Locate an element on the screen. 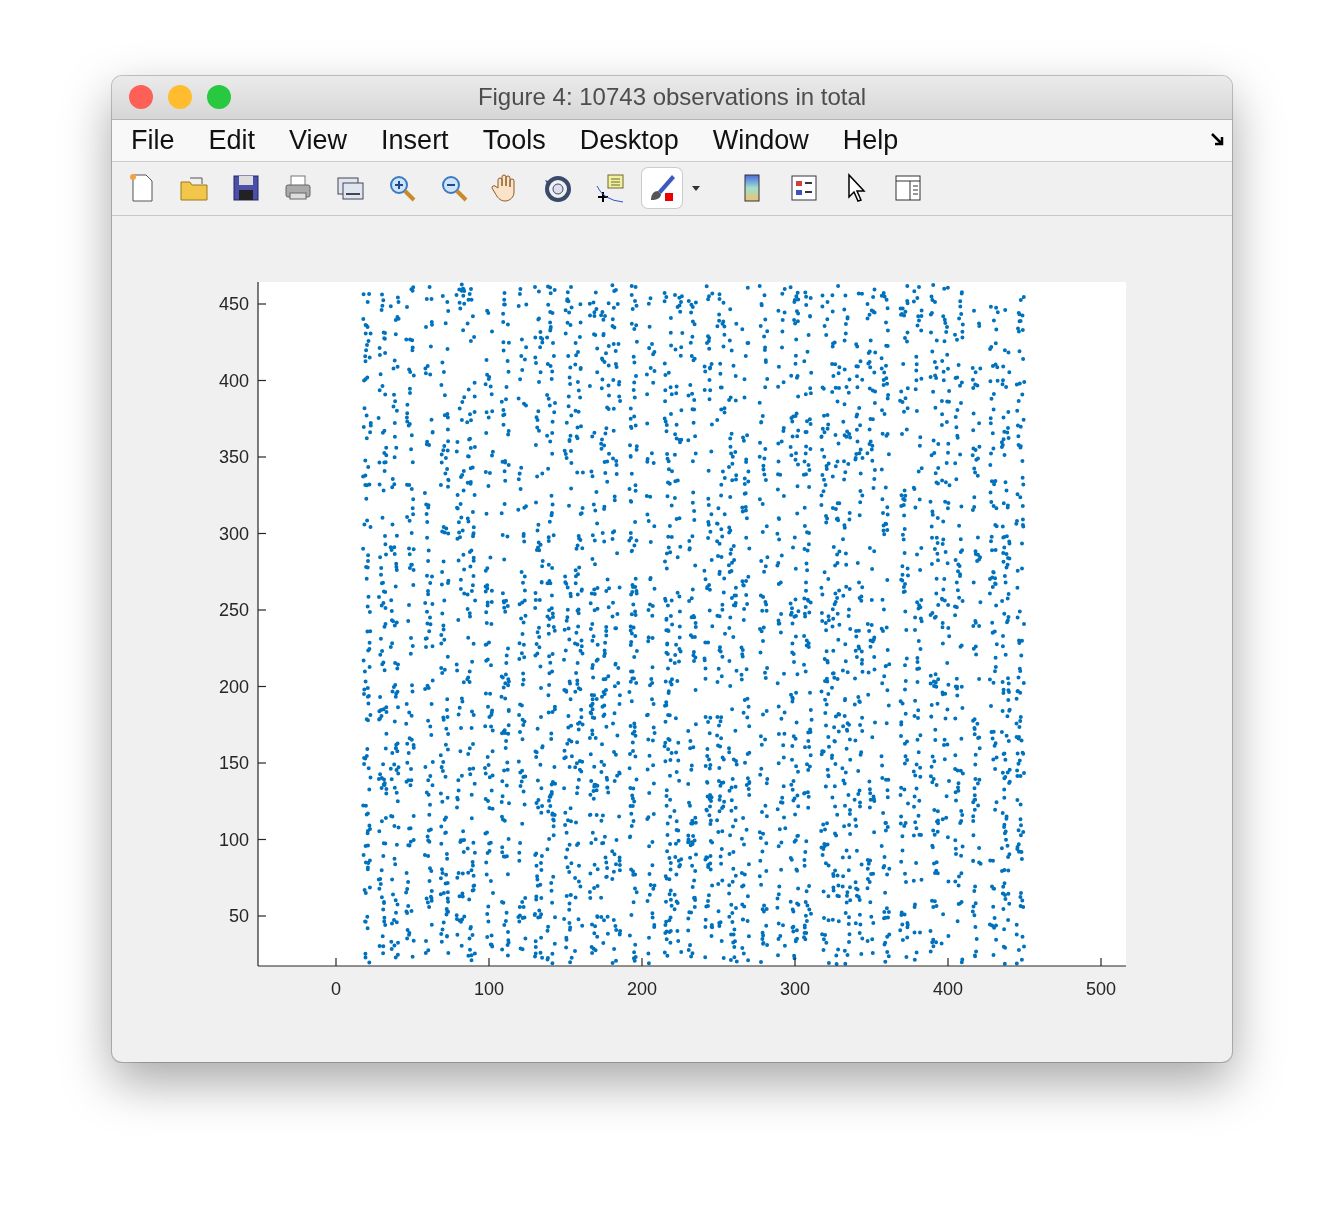  close-button is located at coordinates (141, 97).